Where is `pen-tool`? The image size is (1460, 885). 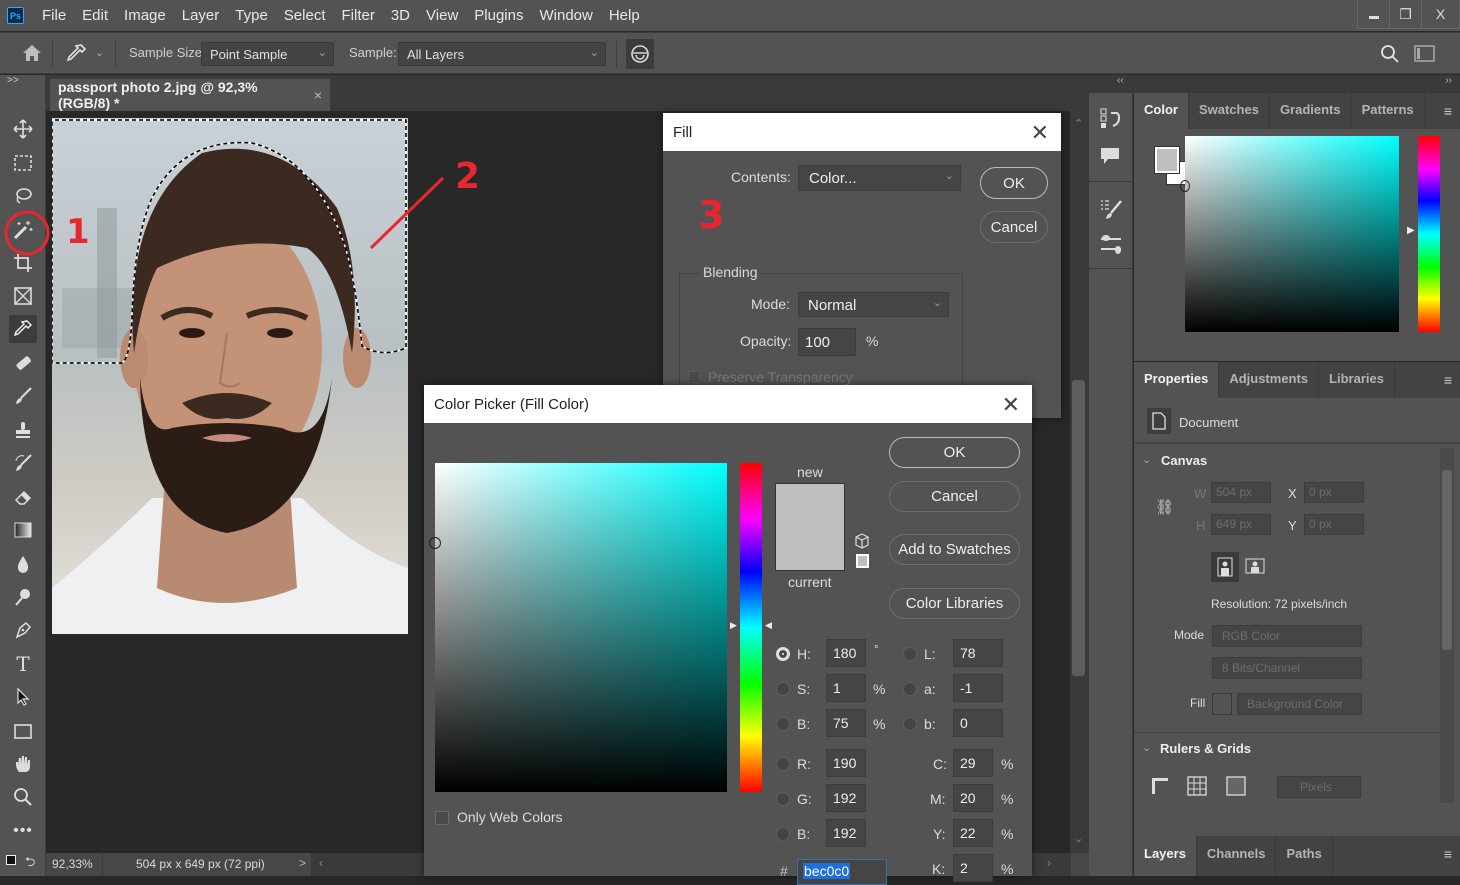 pen-tool is located at coordinates (23, 630).